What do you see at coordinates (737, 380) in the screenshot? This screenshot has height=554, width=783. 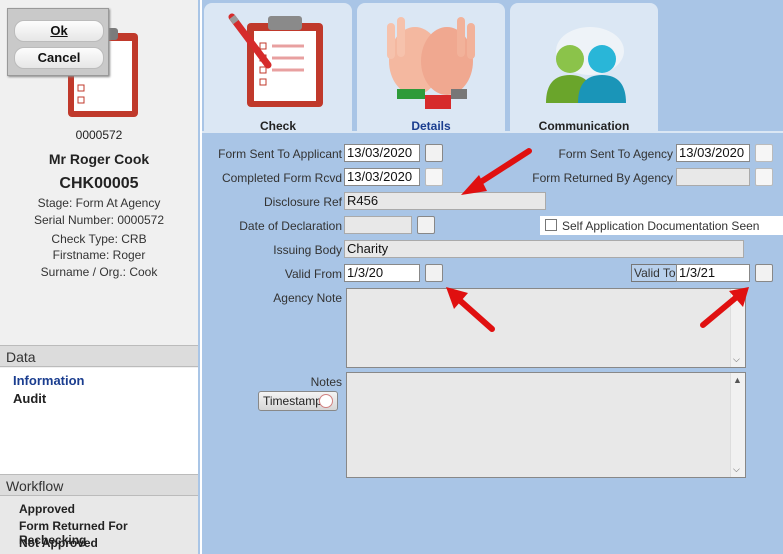 I see `scroll-up-icon: ▲` at bounding box center [737, 380].